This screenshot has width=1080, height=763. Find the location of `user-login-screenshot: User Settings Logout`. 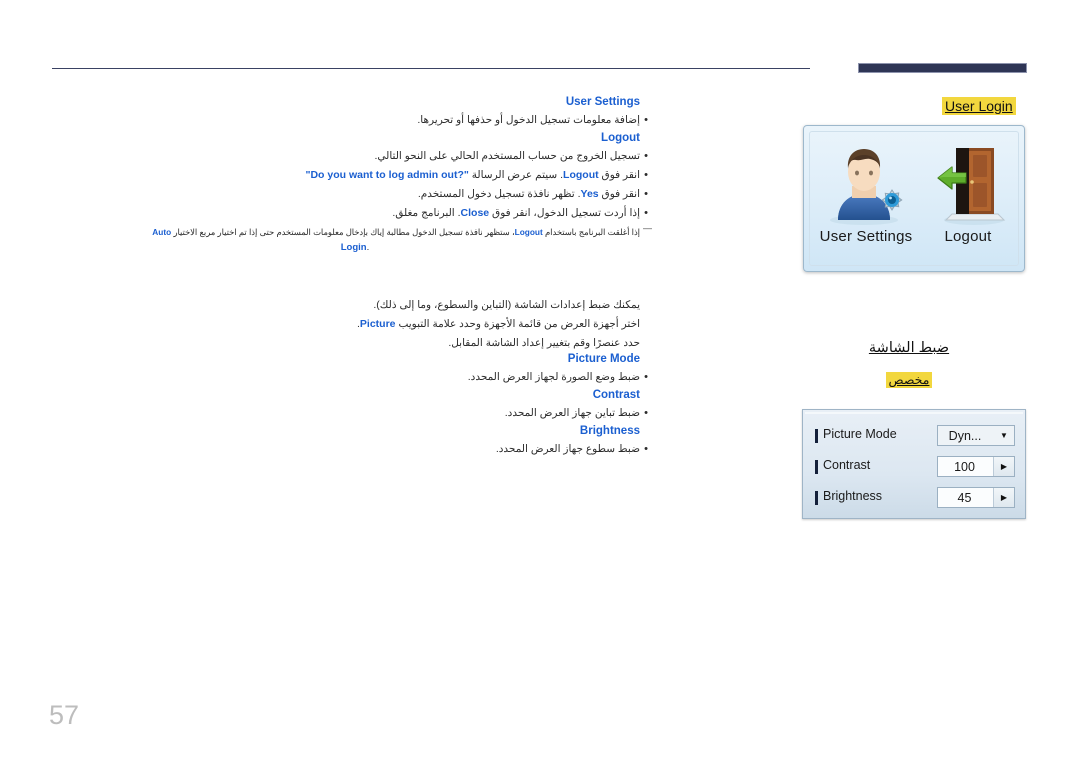

user-login-screenshot: User Settings Logout is located at coordinates (914, 198).